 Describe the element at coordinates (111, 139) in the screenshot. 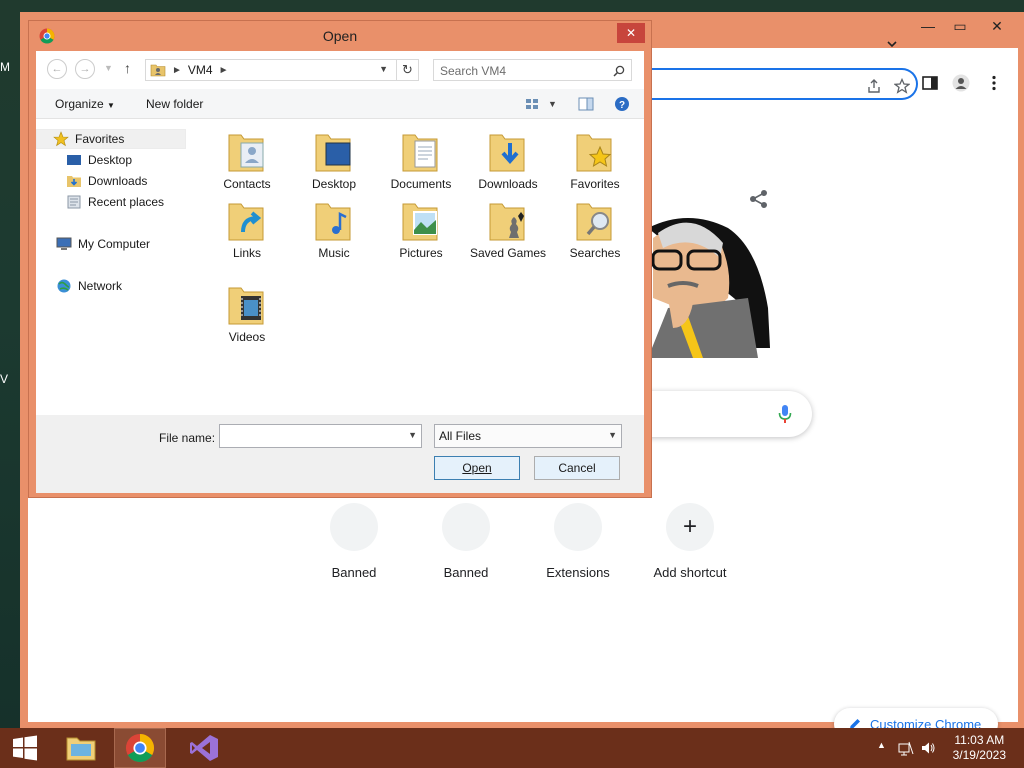

I see `nav-favorites: Favorites` at that location.